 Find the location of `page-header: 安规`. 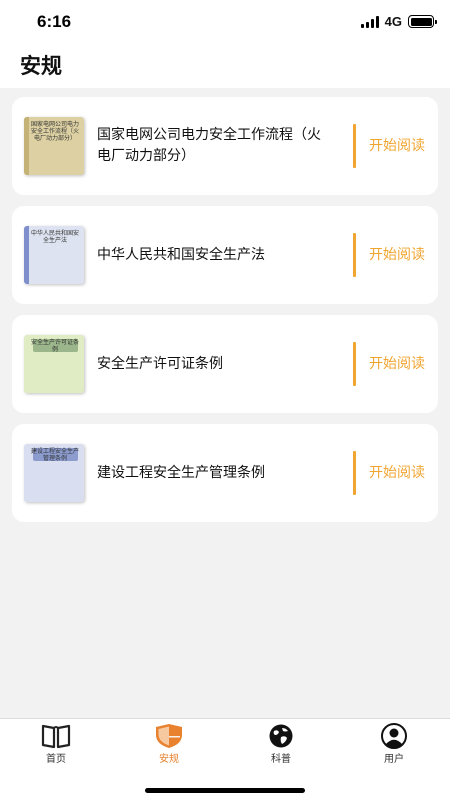

page-header: 安规 is located at coordinates (225, 66).